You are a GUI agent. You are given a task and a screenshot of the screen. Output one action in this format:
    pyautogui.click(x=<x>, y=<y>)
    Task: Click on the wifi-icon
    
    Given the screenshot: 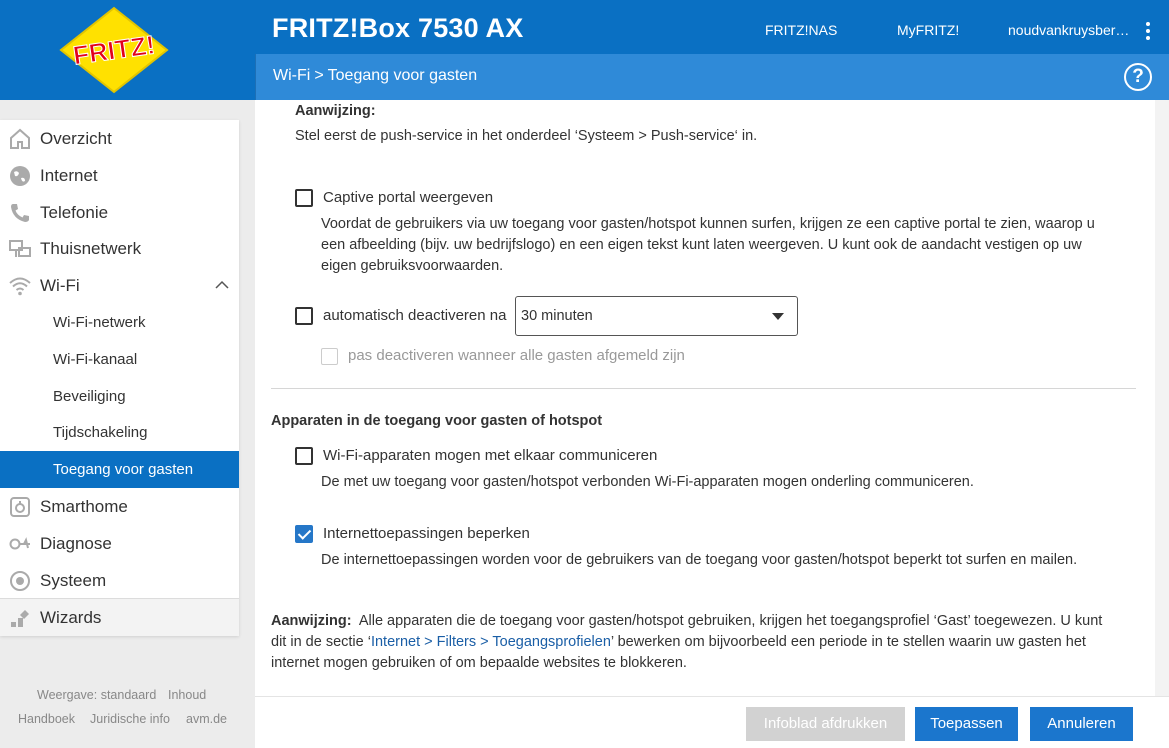 What is the action you would take?
    pyautogui.click(x=20, y=285)
    